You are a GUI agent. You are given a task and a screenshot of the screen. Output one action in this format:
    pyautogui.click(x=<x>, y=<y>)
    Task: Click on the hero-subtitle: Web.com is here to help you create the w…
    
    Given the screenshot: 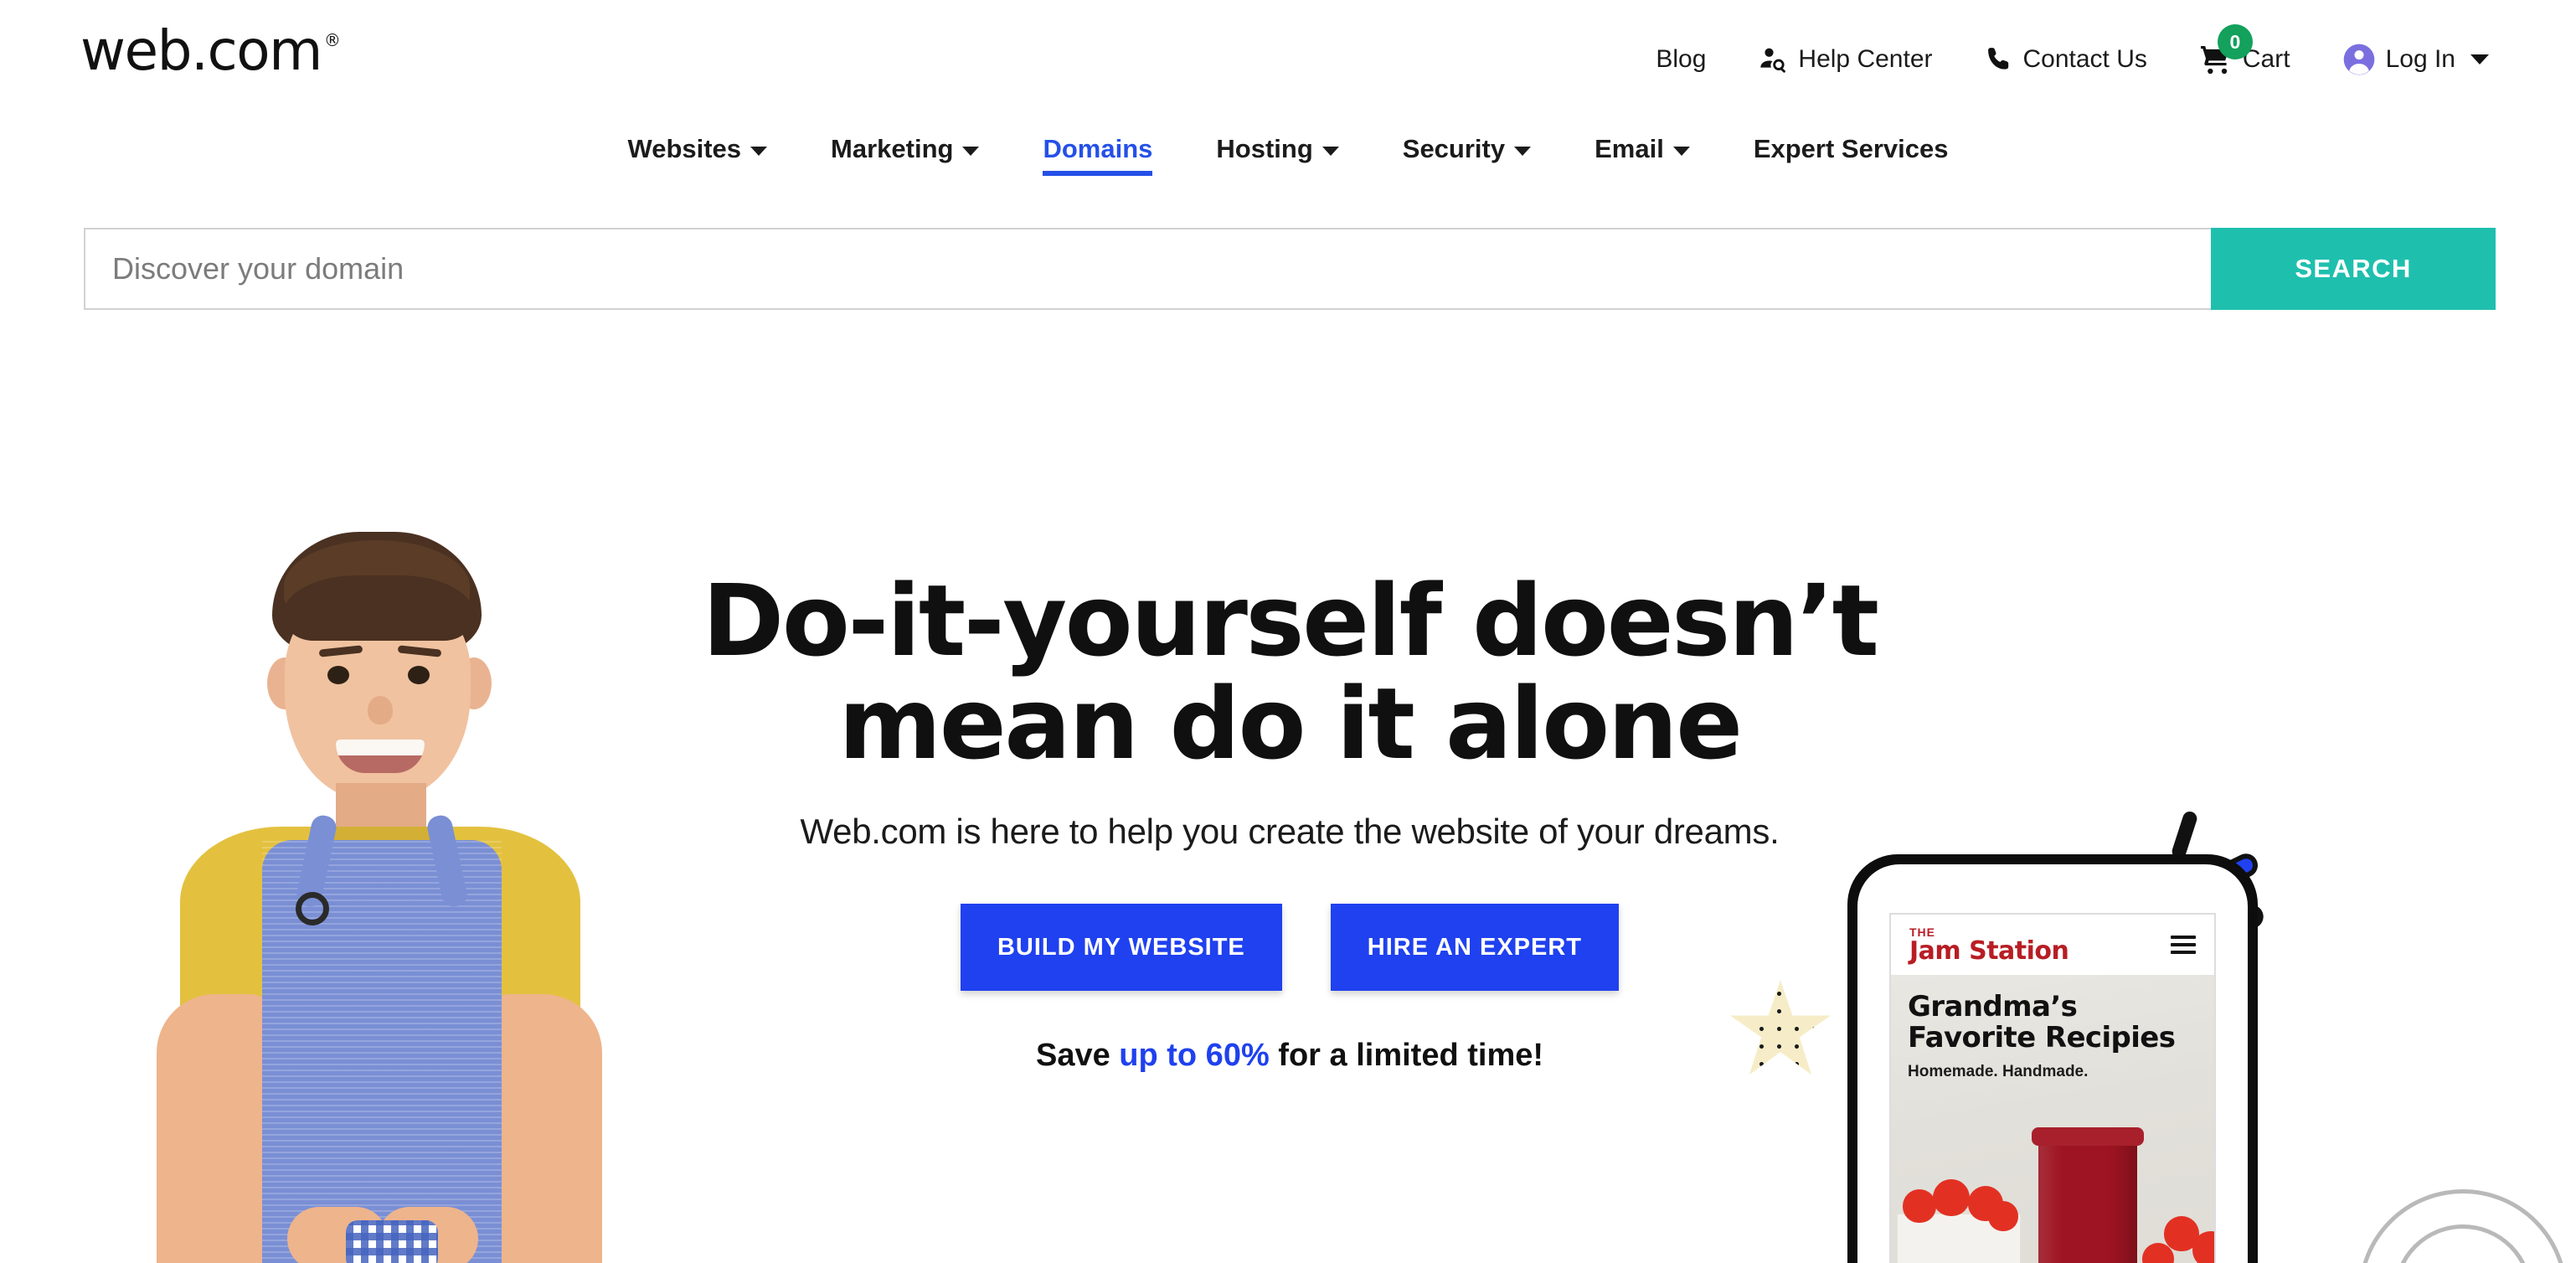 What is the action you would take?
    pyautogui.click(x=1290, y=832)
    